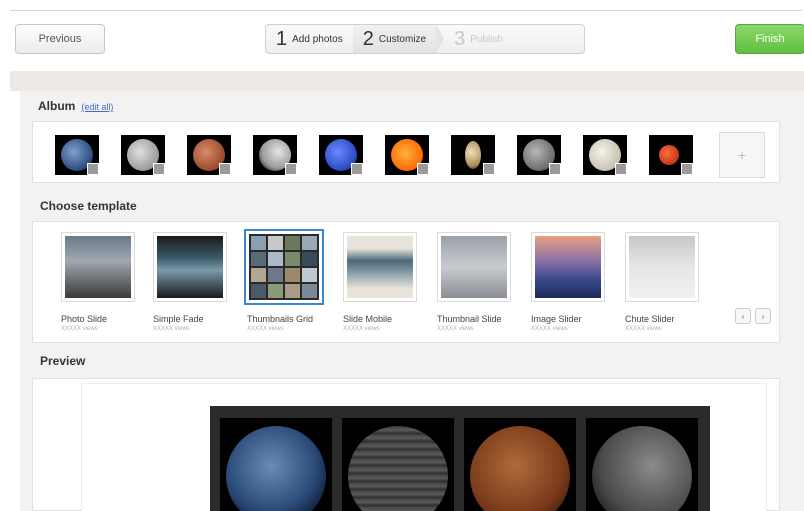  I want to click on step-label: Customize, so click(402, 39).